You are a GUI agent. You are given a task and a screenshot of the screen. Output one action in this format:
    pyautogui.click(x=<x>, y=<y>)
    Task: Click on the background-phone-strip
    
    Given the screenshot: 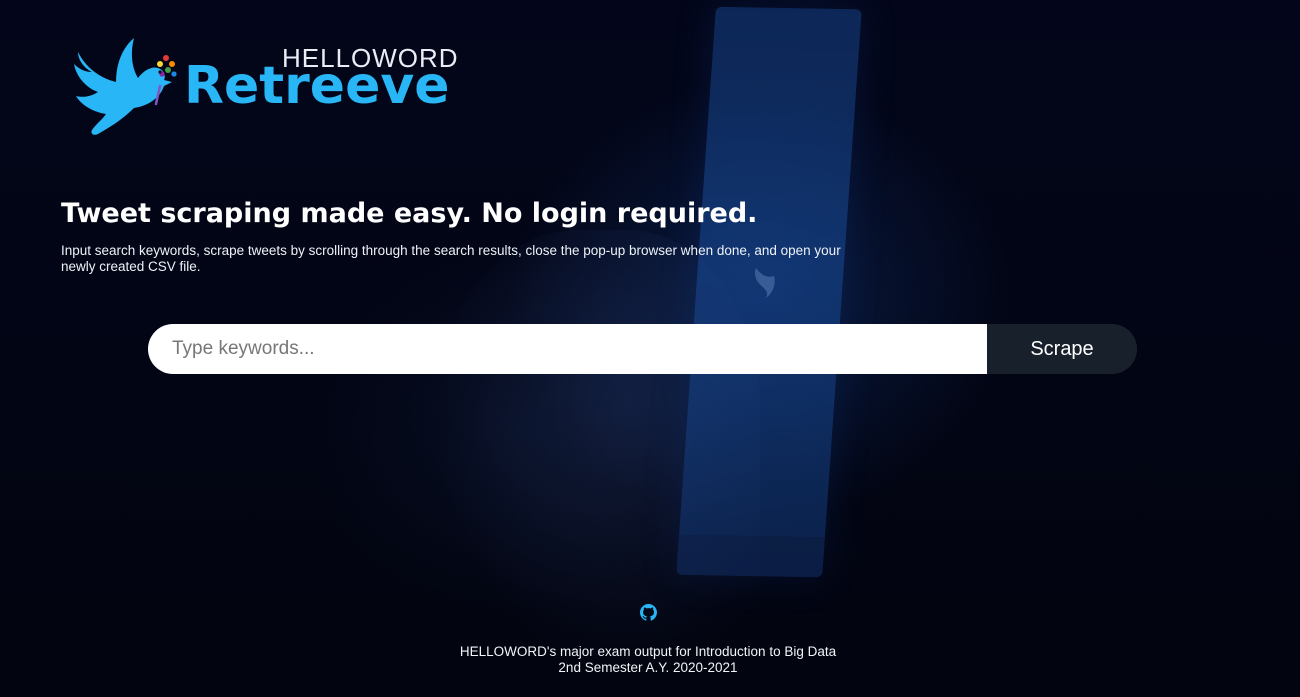 What is the action you would take?
    pyautogui.click(x=750, y=556)
    